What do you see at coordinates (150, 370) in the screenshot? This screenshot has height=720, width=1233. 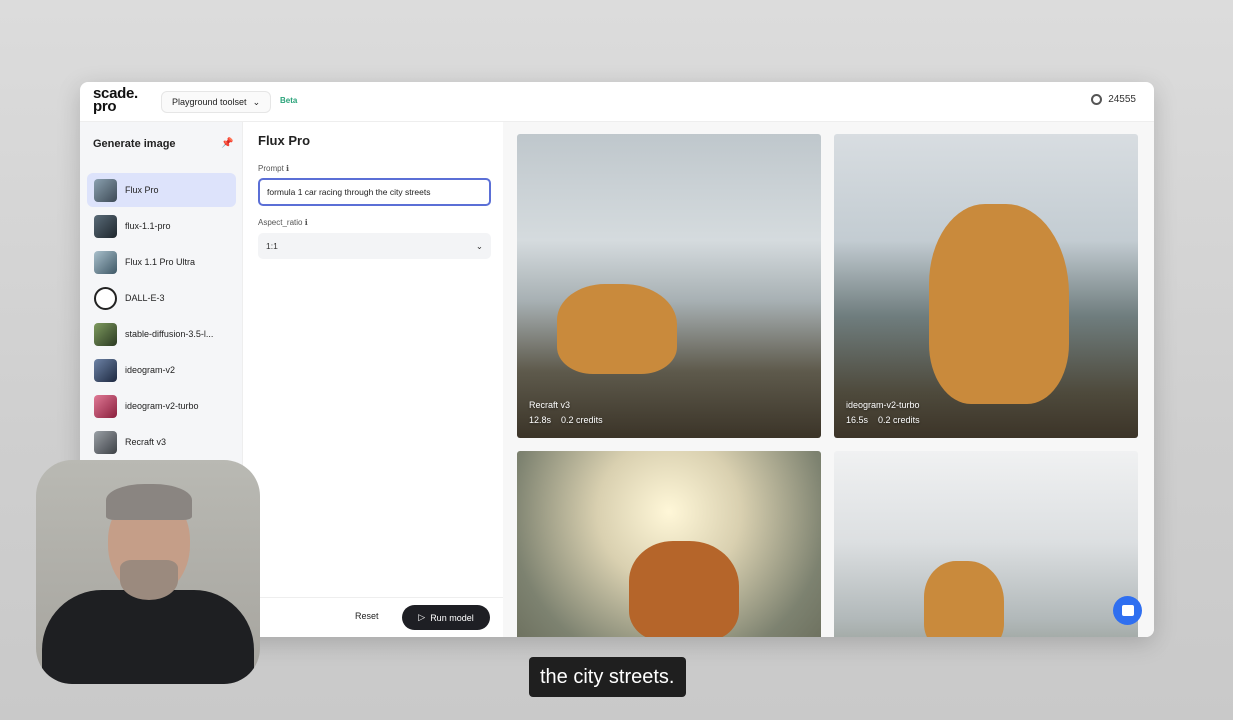 I see `sidebar-item-label: ideogram-v2` at bounding box center [150, 370].